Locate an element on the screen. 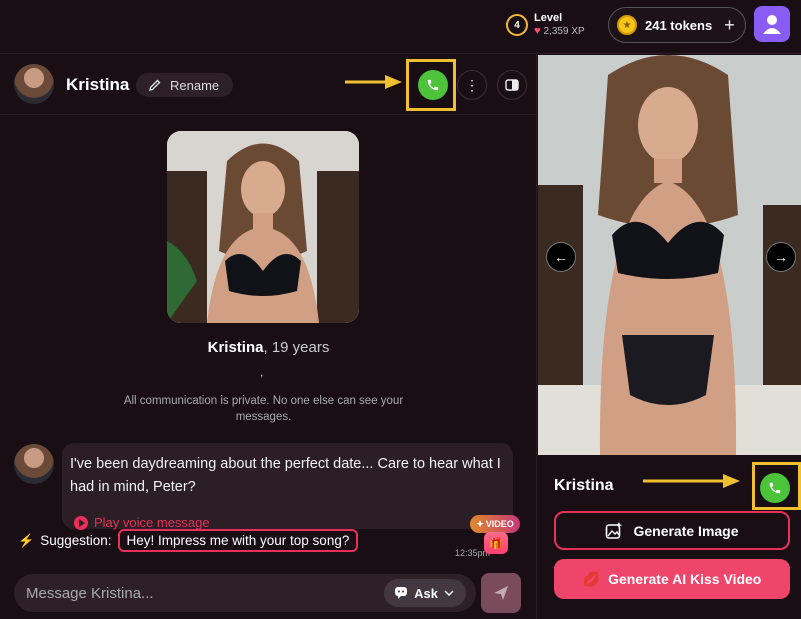  rename-button: Rename is located at coordinates (184, 85).